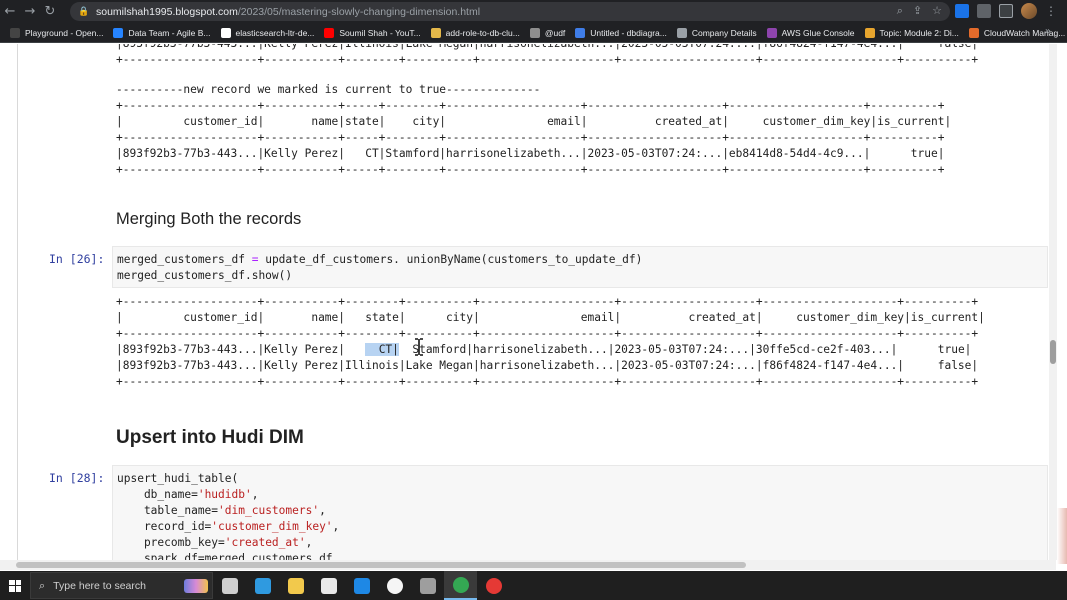 Image resolution: width=1067 pixels, height=600 pixels. I want to click on chrome-icon, so click(460, 584).